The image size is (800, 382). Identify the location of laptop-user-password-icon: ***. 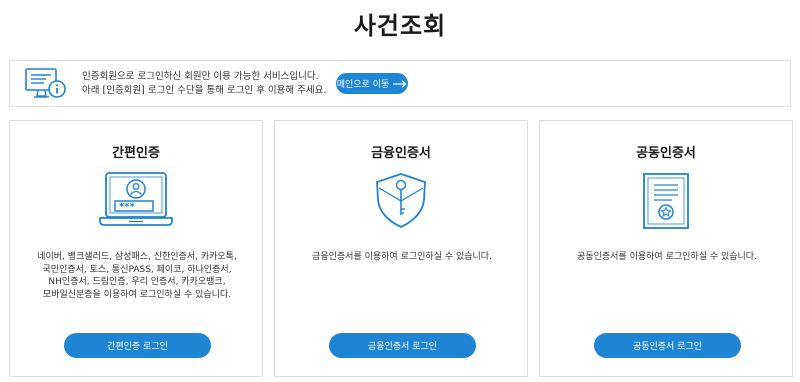
(136, 199).